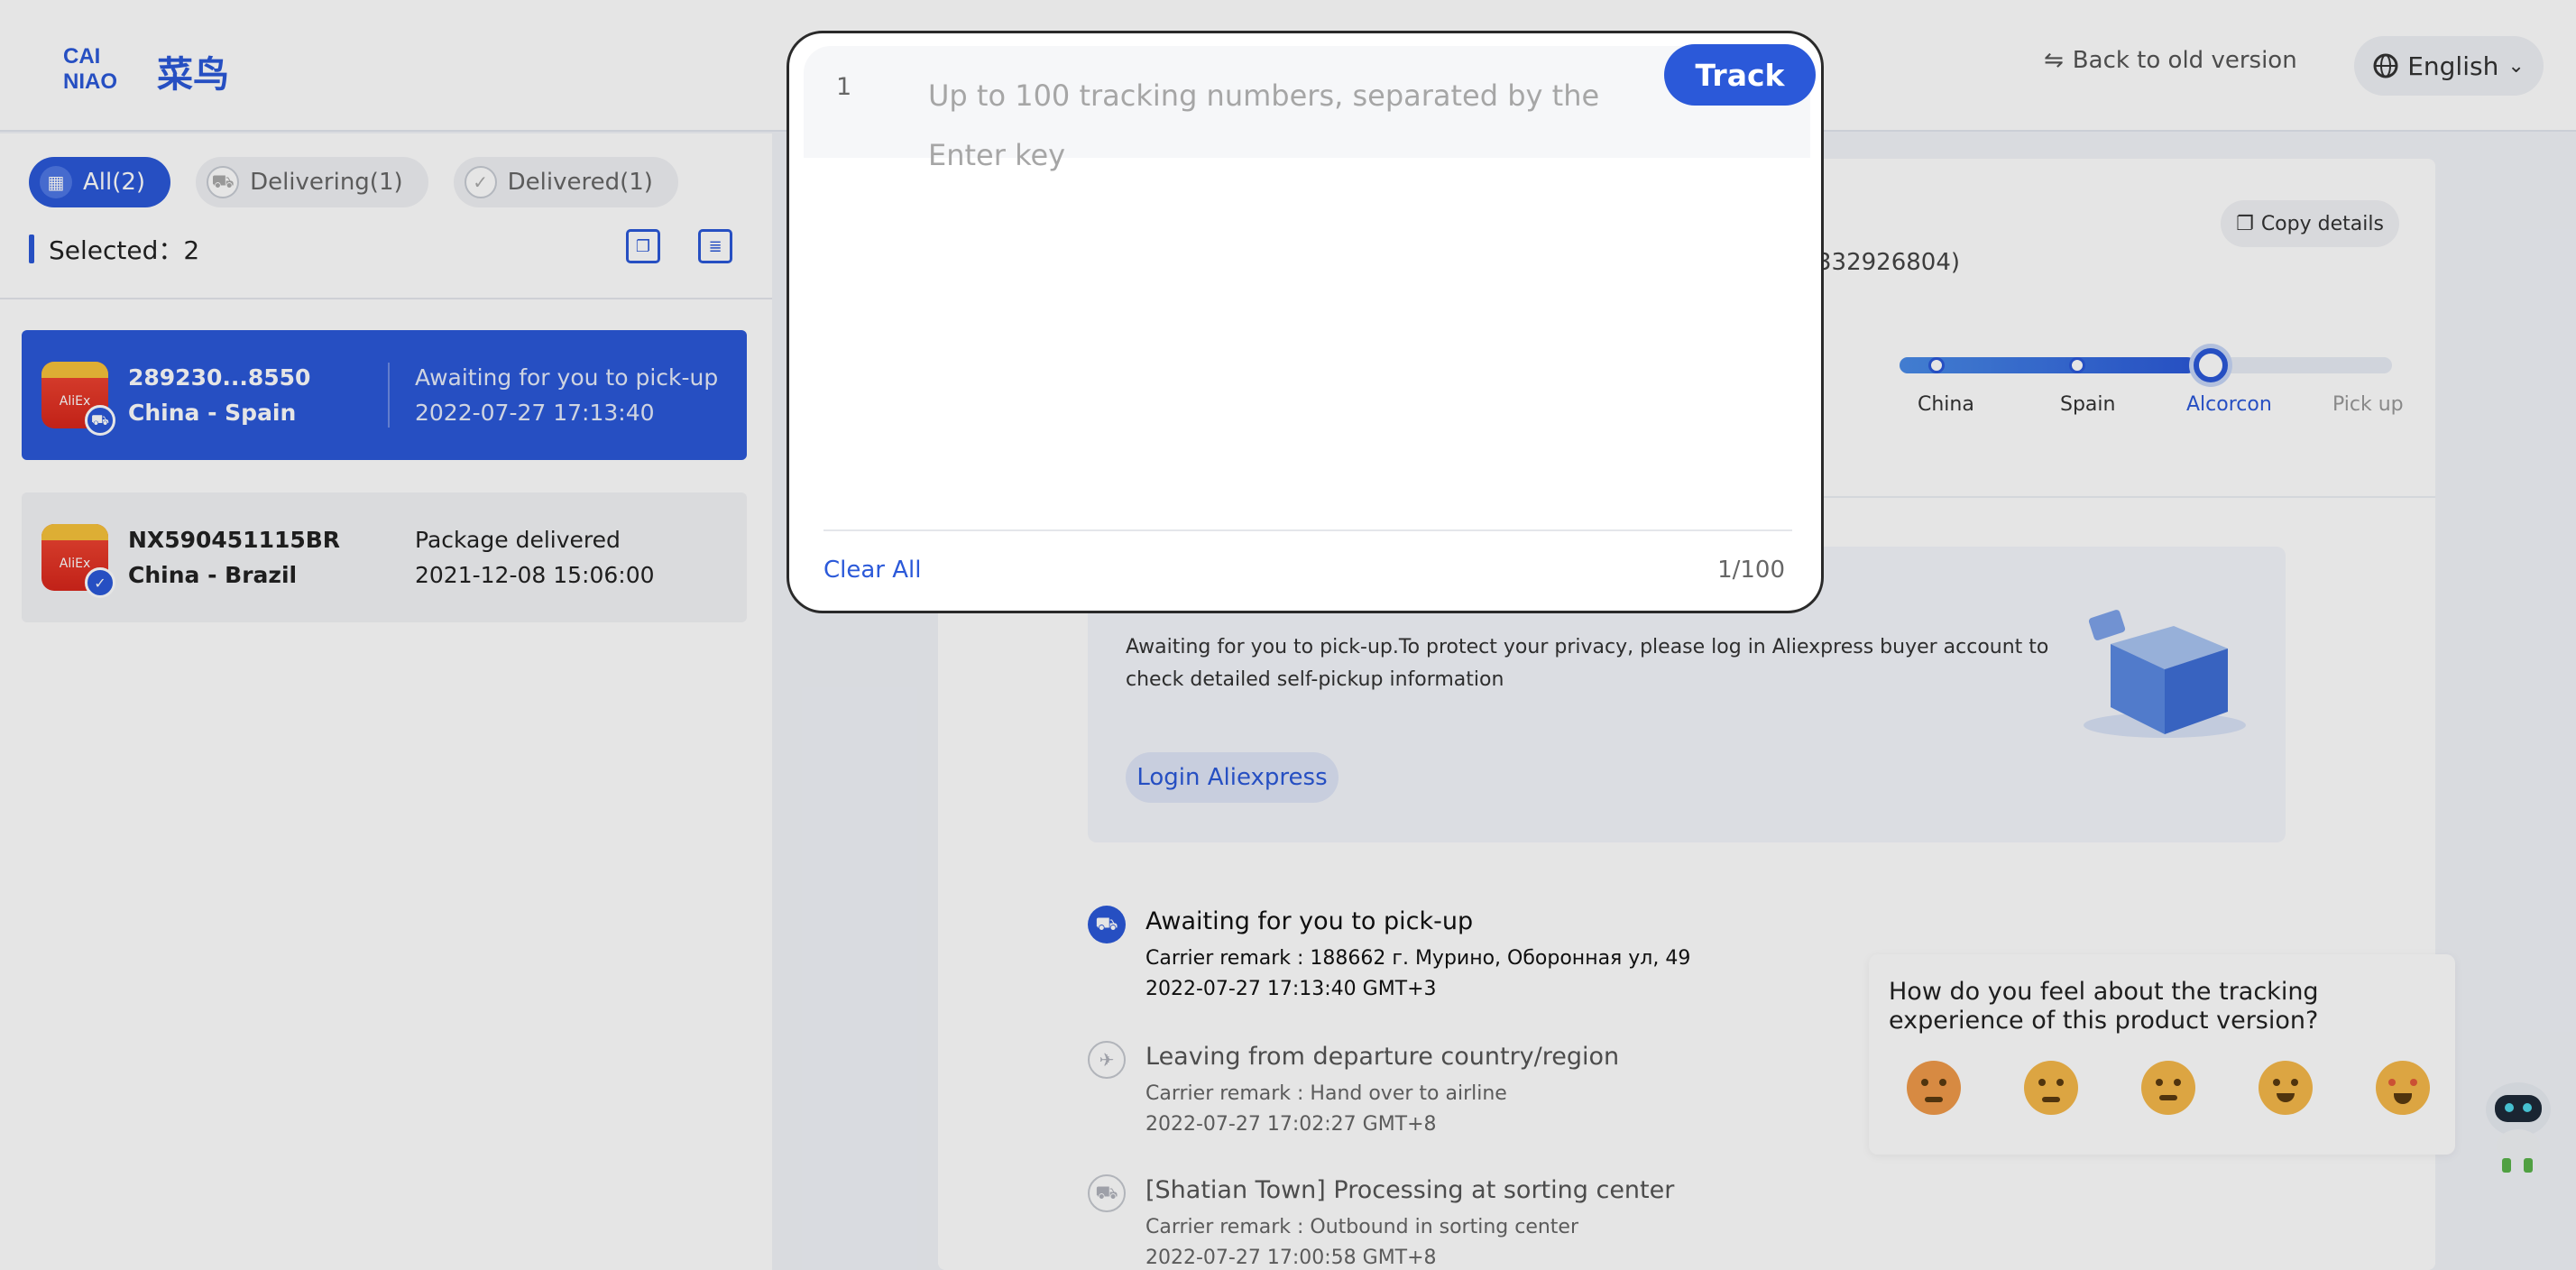 Image resolution: width=2576 pixels, height=1270 pixels. I want to click on clear-all-button: Clear All, so click(872, 570).